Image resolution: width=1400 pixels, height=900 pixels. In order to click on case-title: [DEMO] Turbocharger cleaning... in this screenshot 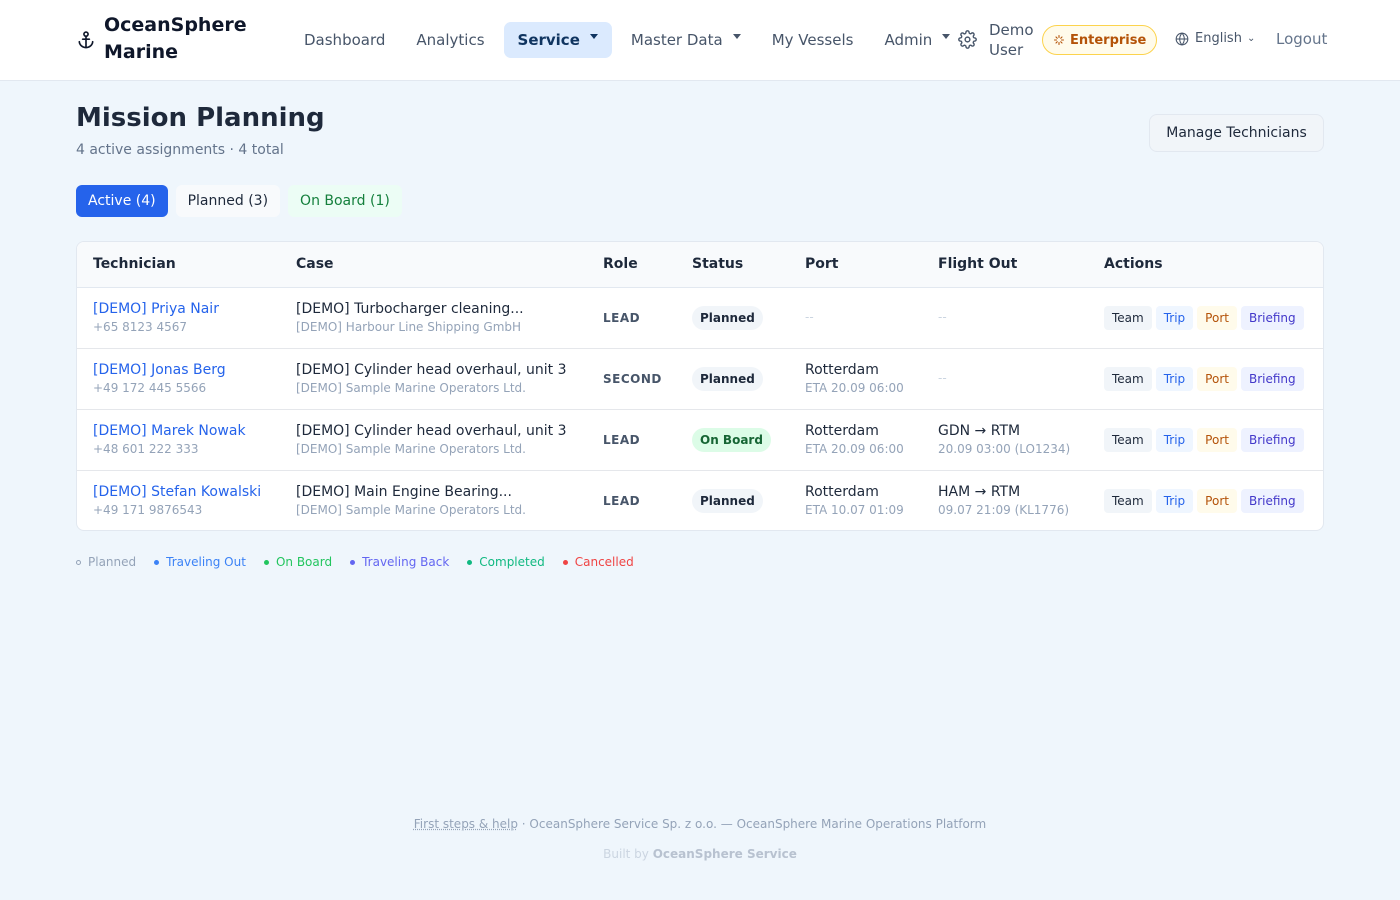, I will do `click(410, 309)`.